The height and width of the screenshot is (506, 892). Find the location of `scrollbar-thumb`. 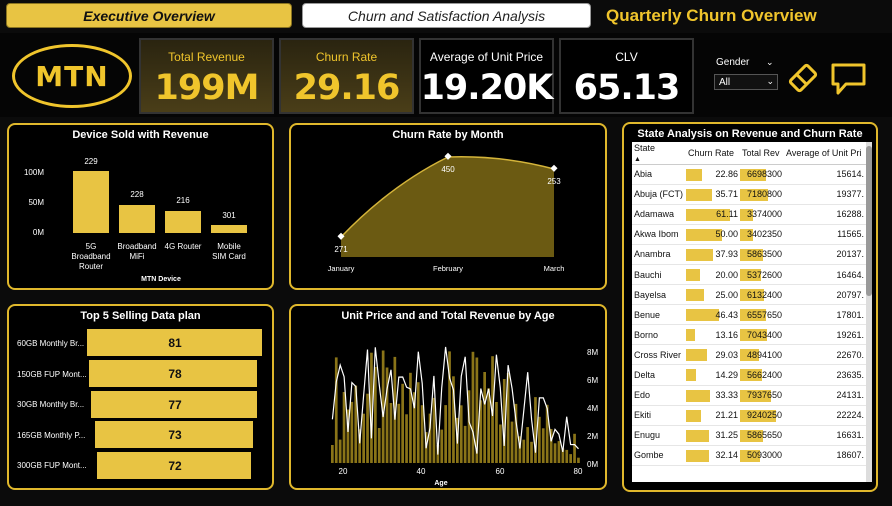

scrollbar-thumb is located at coordinates (869, 221).